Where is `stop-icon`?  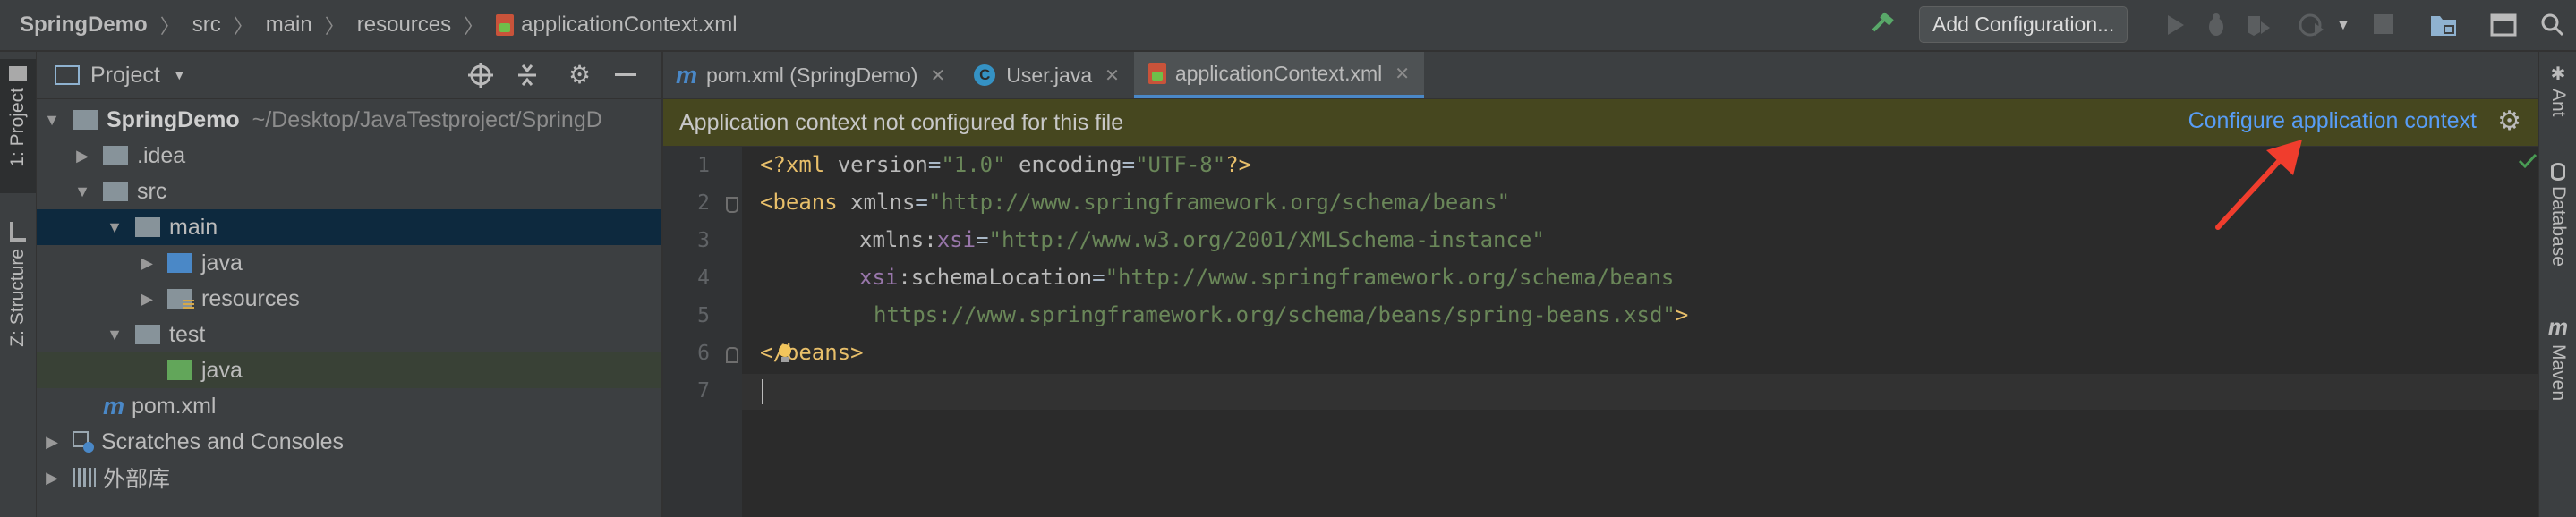
stop-icon is located at coordinates (2383, 24).